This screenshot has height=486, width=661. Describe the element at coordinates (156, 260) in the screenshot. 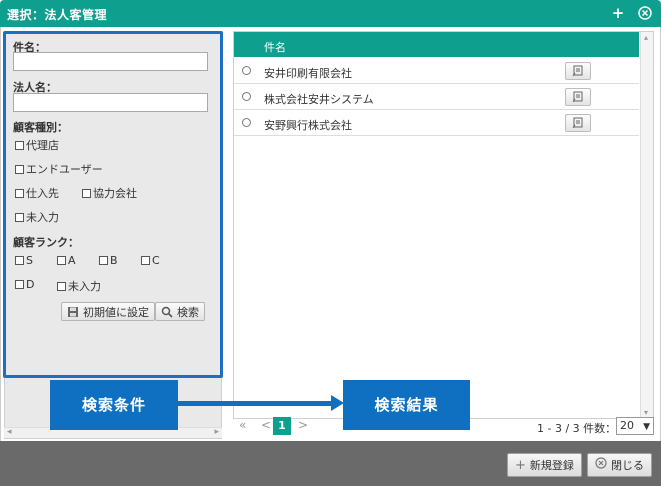

I see `checkbox-label: C` at that location.